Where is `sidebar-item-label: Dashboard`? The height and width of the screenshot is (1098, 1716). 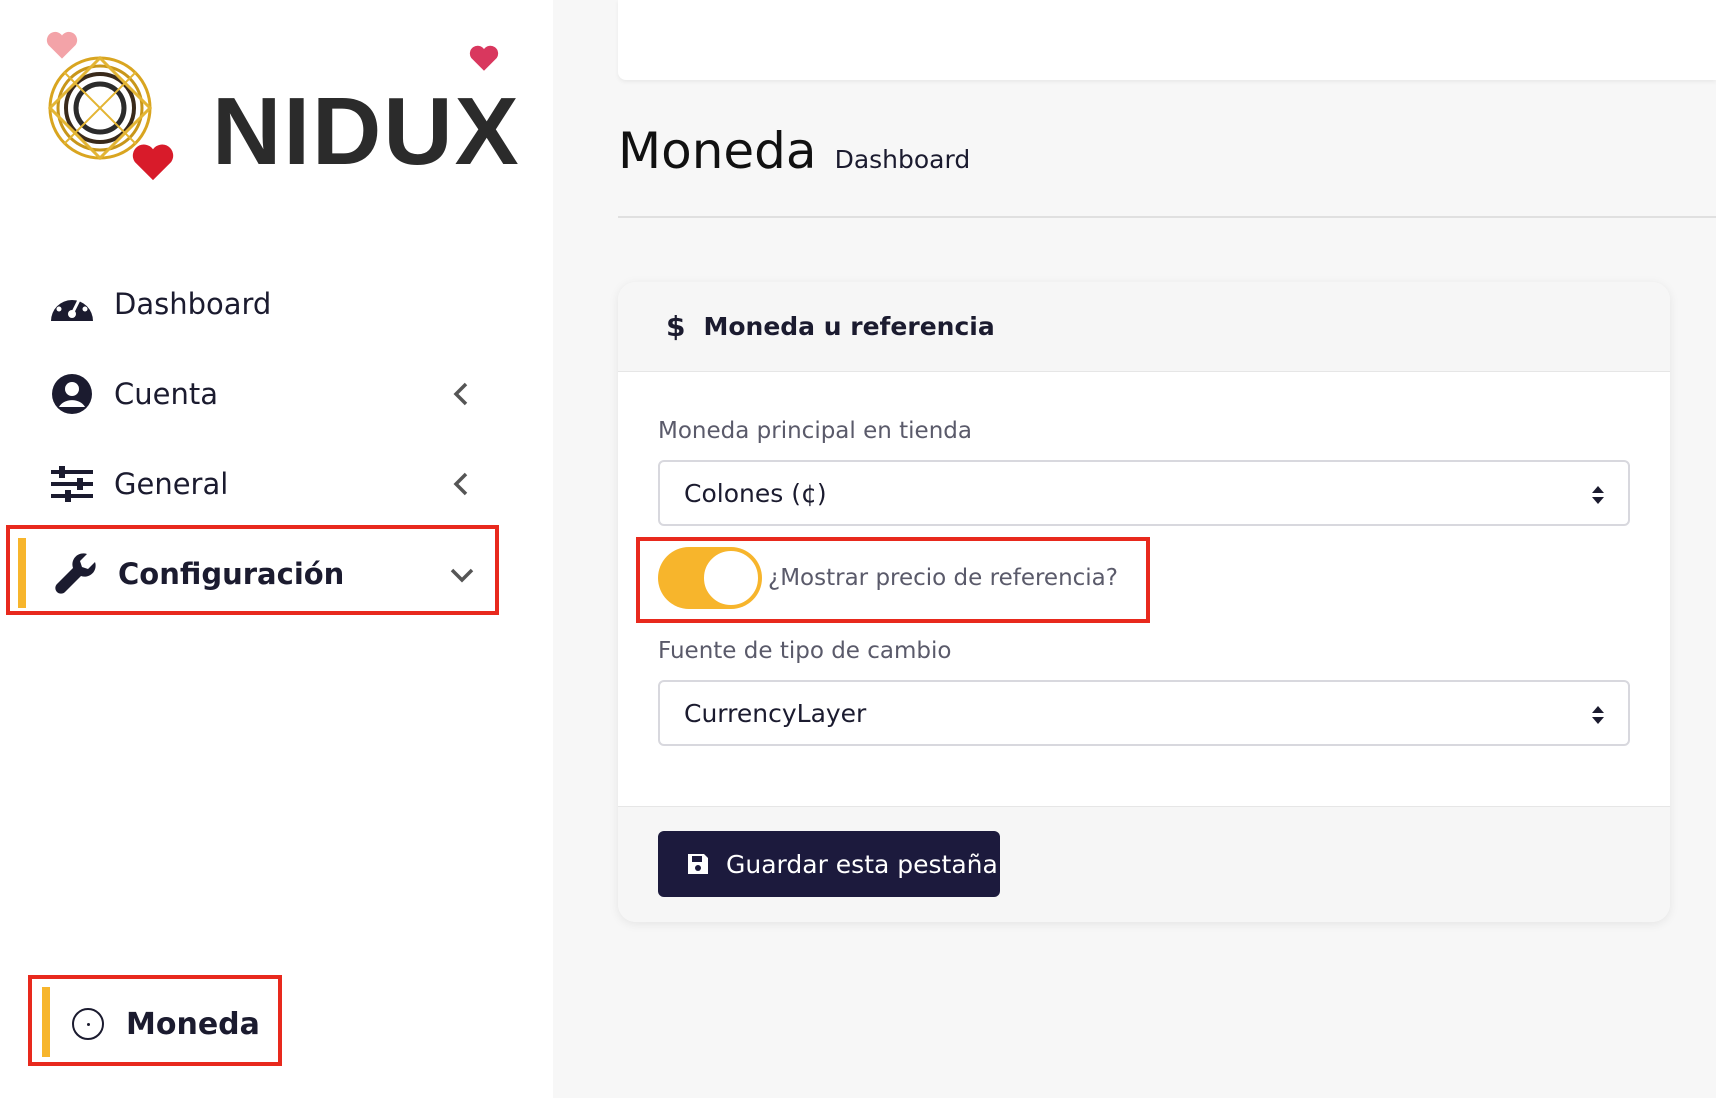
sidebar-item-label: Dashboard is located at coordinates (193, 304).